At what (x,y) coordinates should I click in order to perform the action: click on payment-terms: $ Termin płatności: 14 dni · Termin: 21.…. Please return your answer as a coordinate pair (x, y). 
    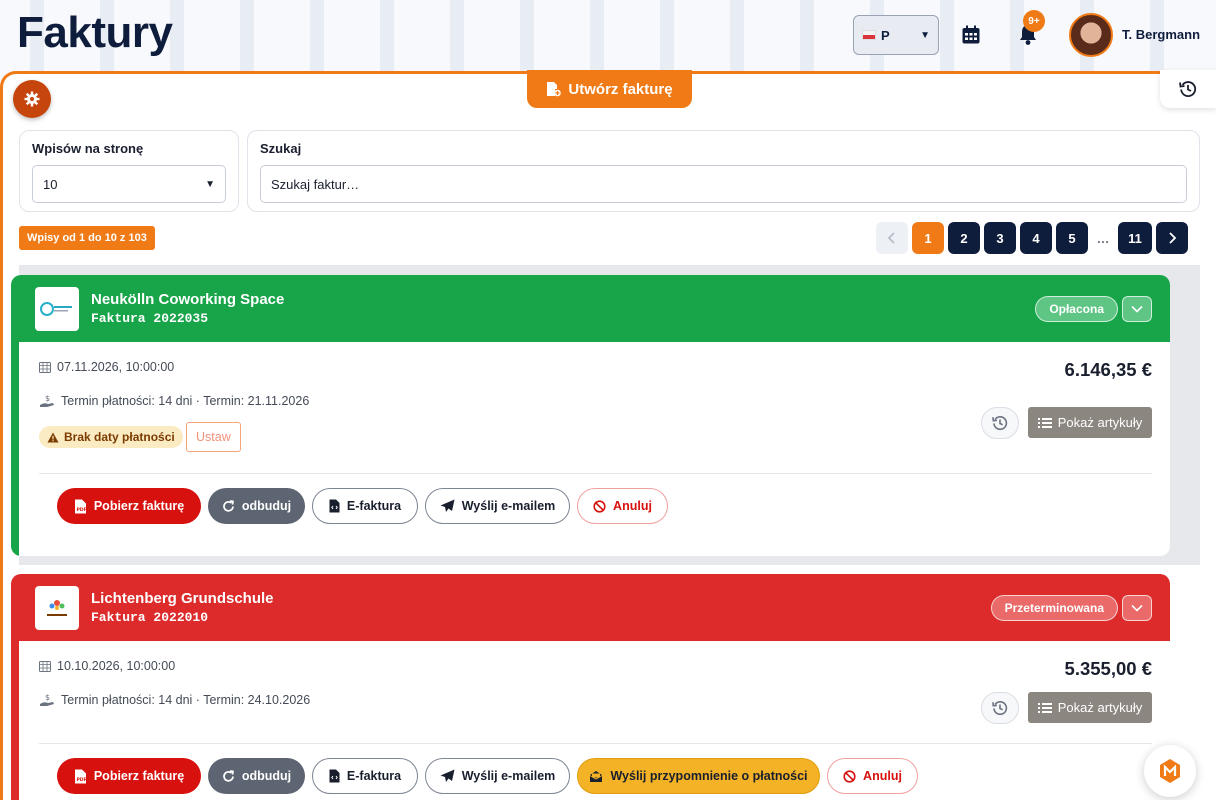
    Looking at the image, I should click on (174, 401).